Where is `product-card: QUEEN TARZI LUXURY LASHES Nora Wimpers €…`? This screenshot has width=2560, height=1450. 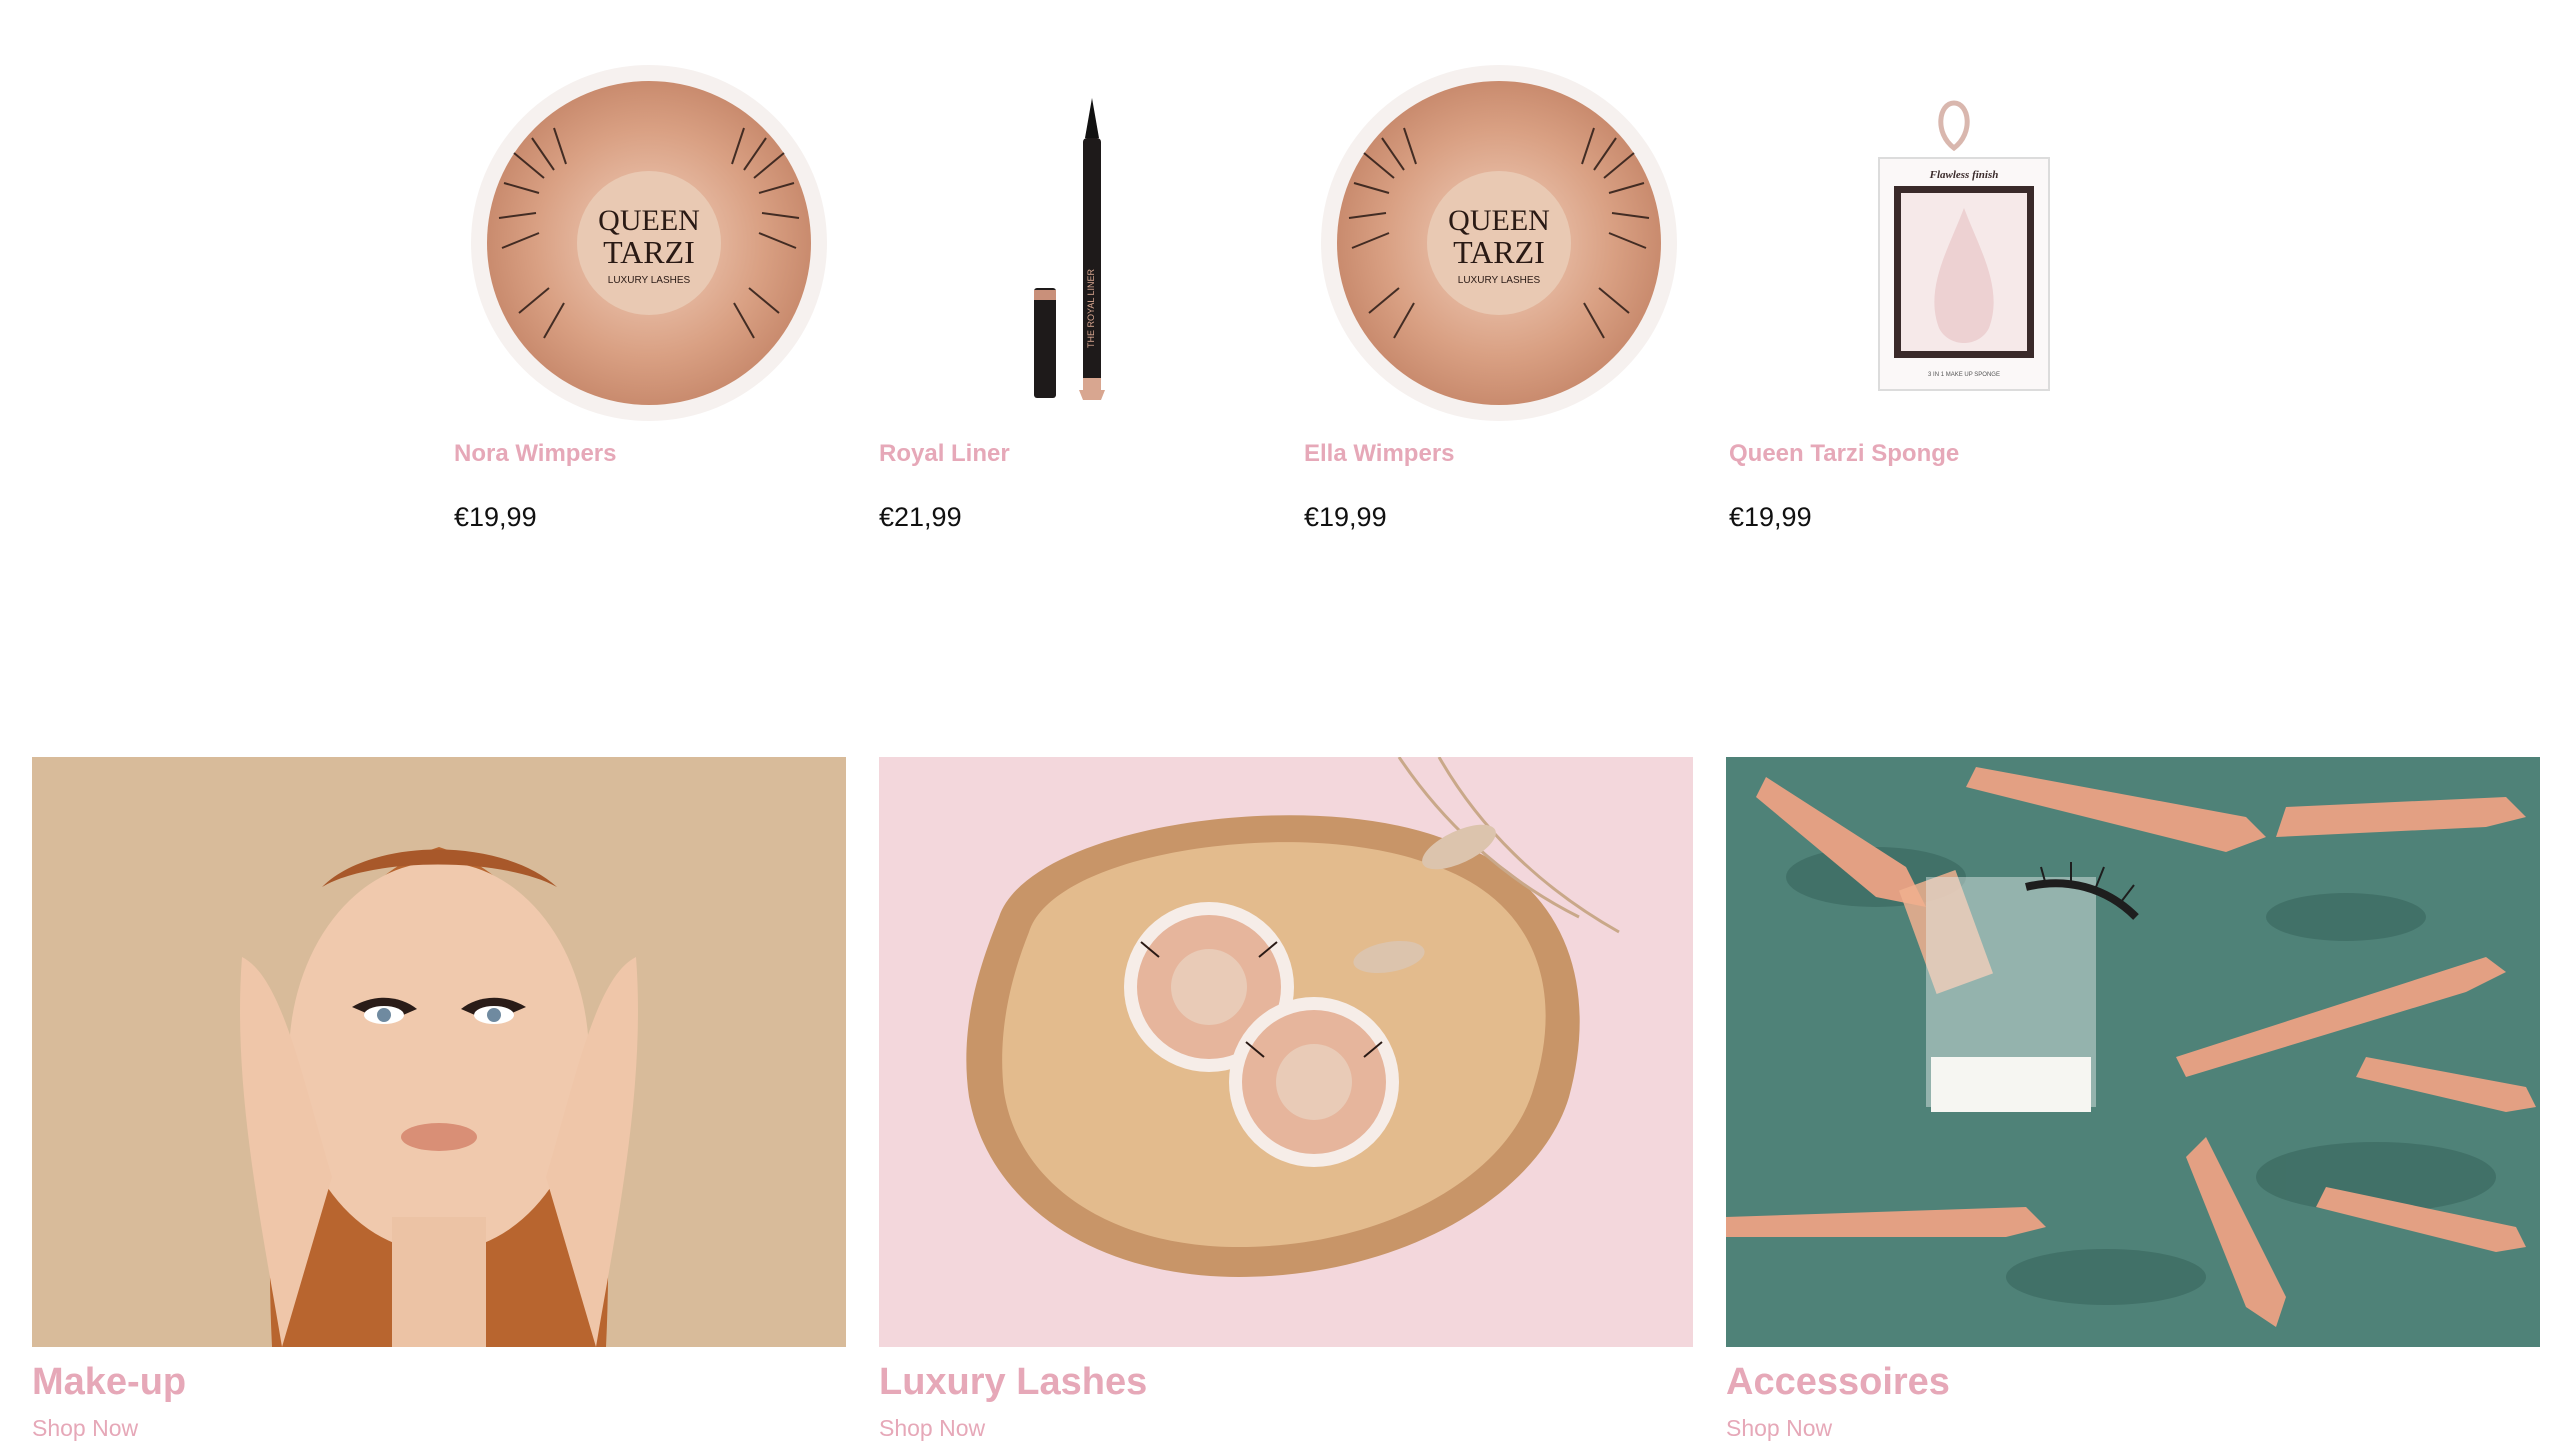 product-card: QUEEN TARZI LUXURY LASHES Nora Wimpers €… is located at coordinates (649, 308).